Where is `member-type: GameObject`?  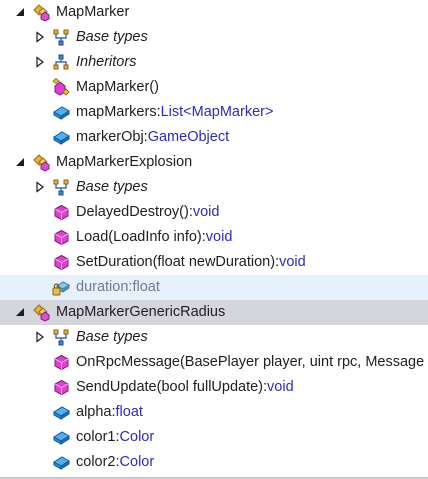
member-type: GameObject is located at coordinates (188, 137).